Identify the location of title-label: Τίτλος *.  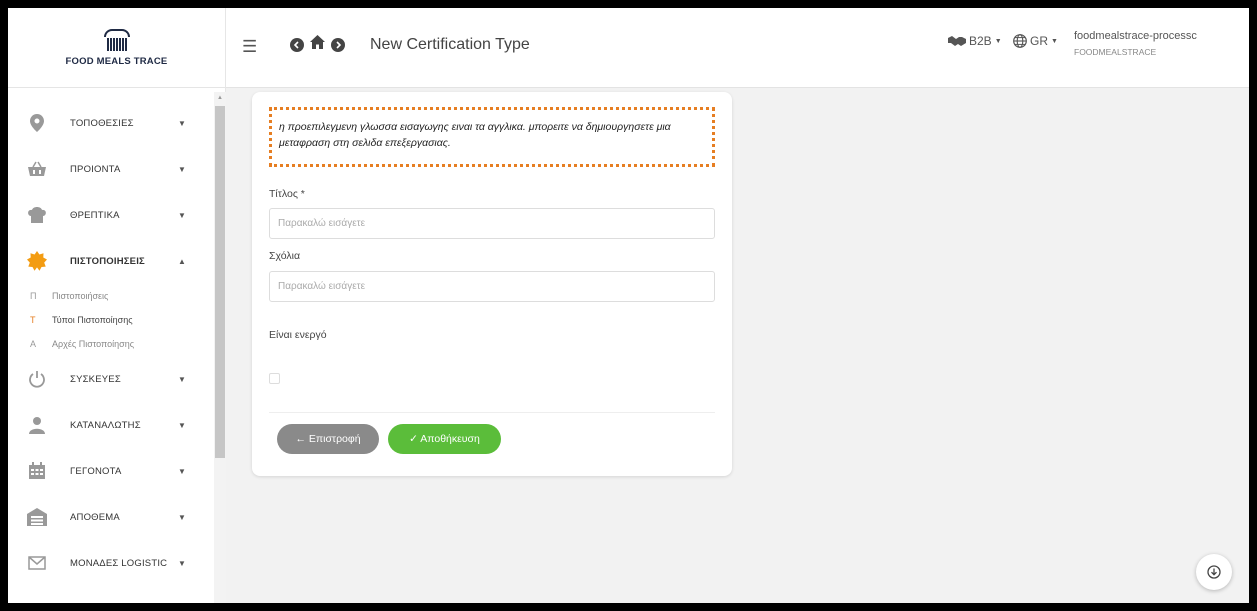
(287, 194).